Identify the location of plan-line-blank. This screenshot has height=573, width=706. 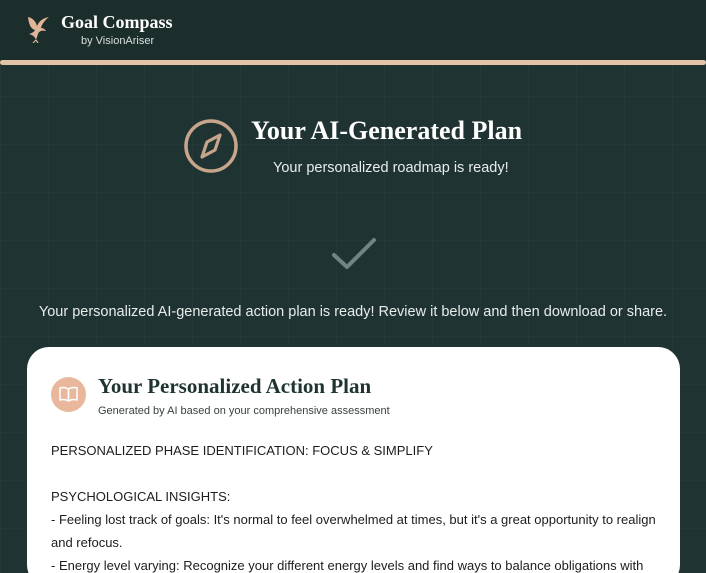
(356, 473).